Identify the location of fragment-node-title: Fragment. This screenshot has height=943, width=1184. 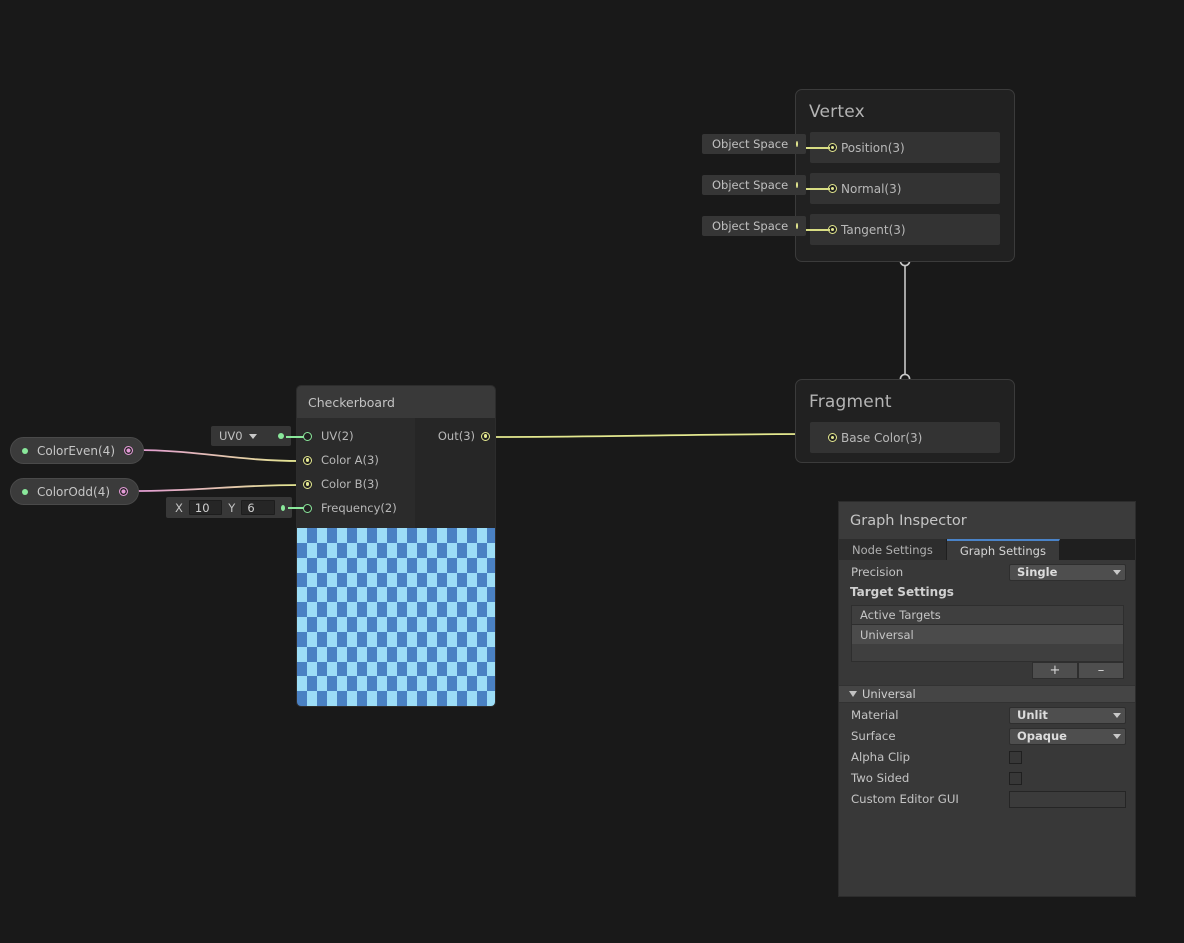
(850, 402).